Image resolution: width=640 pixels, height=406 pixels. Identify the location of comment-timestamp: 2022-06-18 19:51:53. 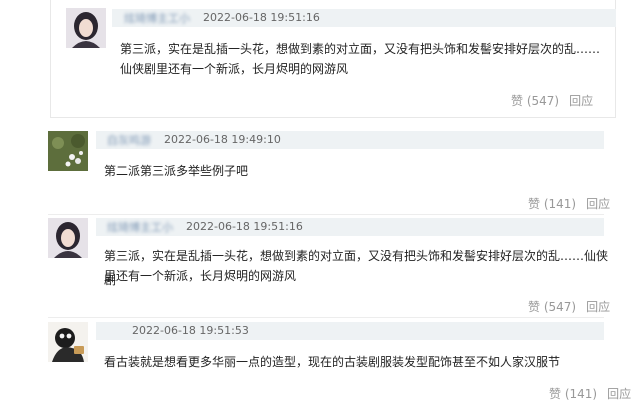
(190, 330).